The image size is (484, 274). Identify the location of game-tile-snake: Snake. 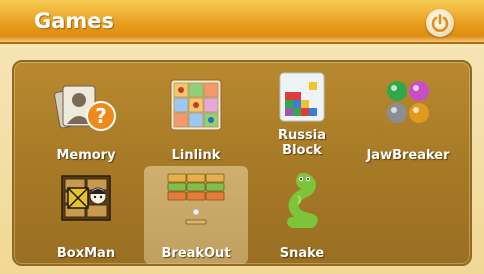
(302, 215).